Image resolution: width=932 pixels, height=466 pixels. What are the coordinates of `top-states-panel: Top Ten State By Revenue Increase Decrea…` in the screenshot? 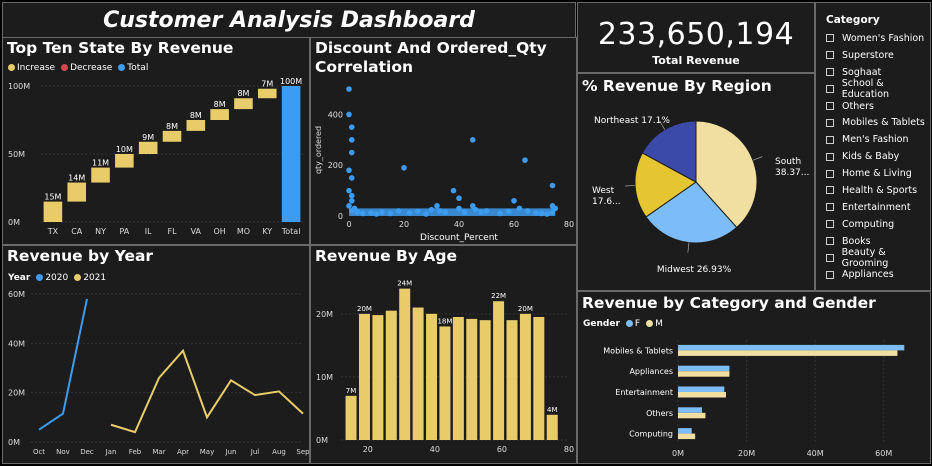 It's located at (156, 141).